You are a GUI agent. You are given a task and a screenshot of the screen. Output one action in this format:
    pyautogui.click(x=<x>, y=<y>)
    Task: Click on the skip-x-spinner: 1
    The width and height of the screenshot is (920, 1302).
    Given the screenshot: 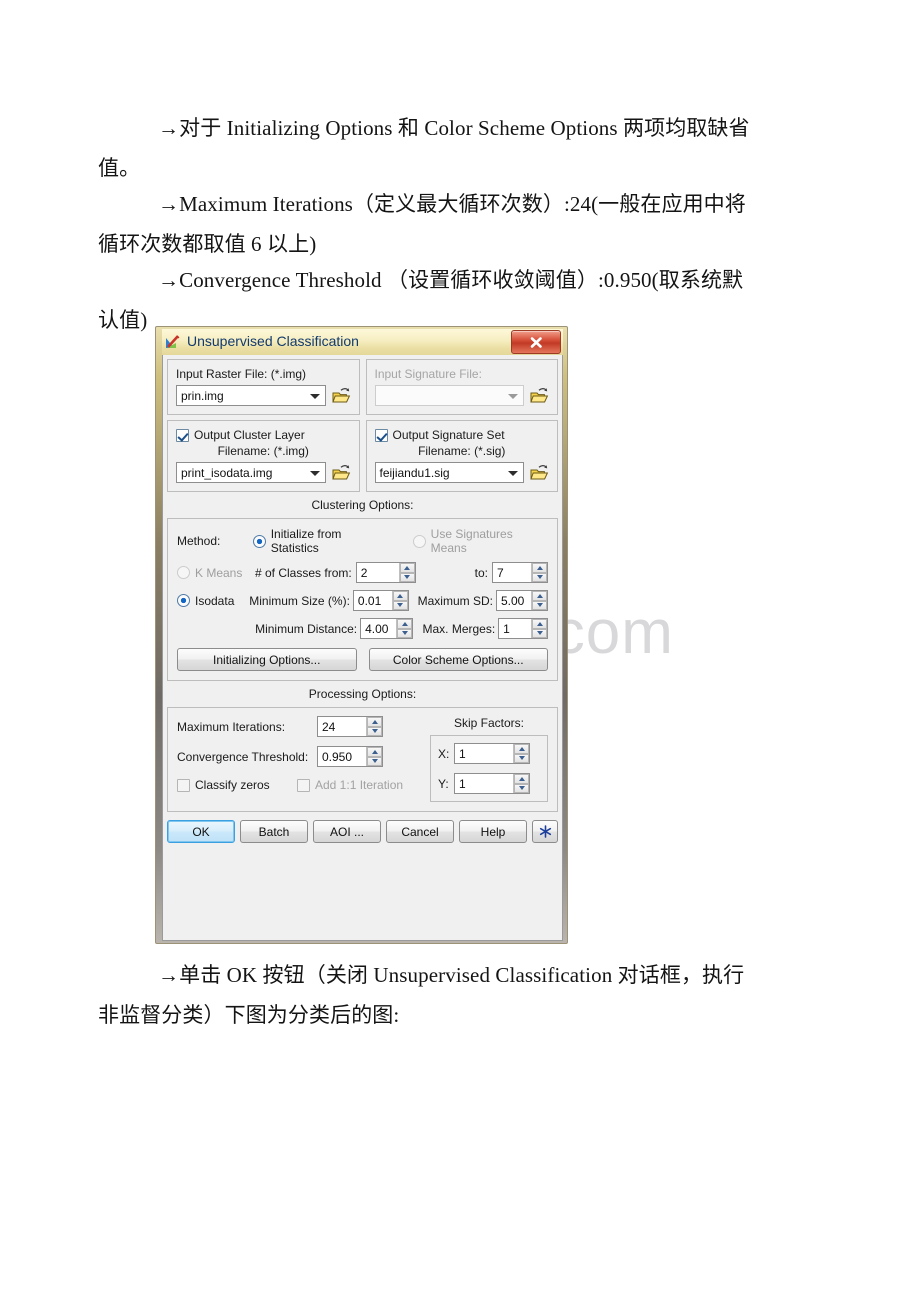 What is the action you would take?
    pyautogui.click(x=492, y=753)
    